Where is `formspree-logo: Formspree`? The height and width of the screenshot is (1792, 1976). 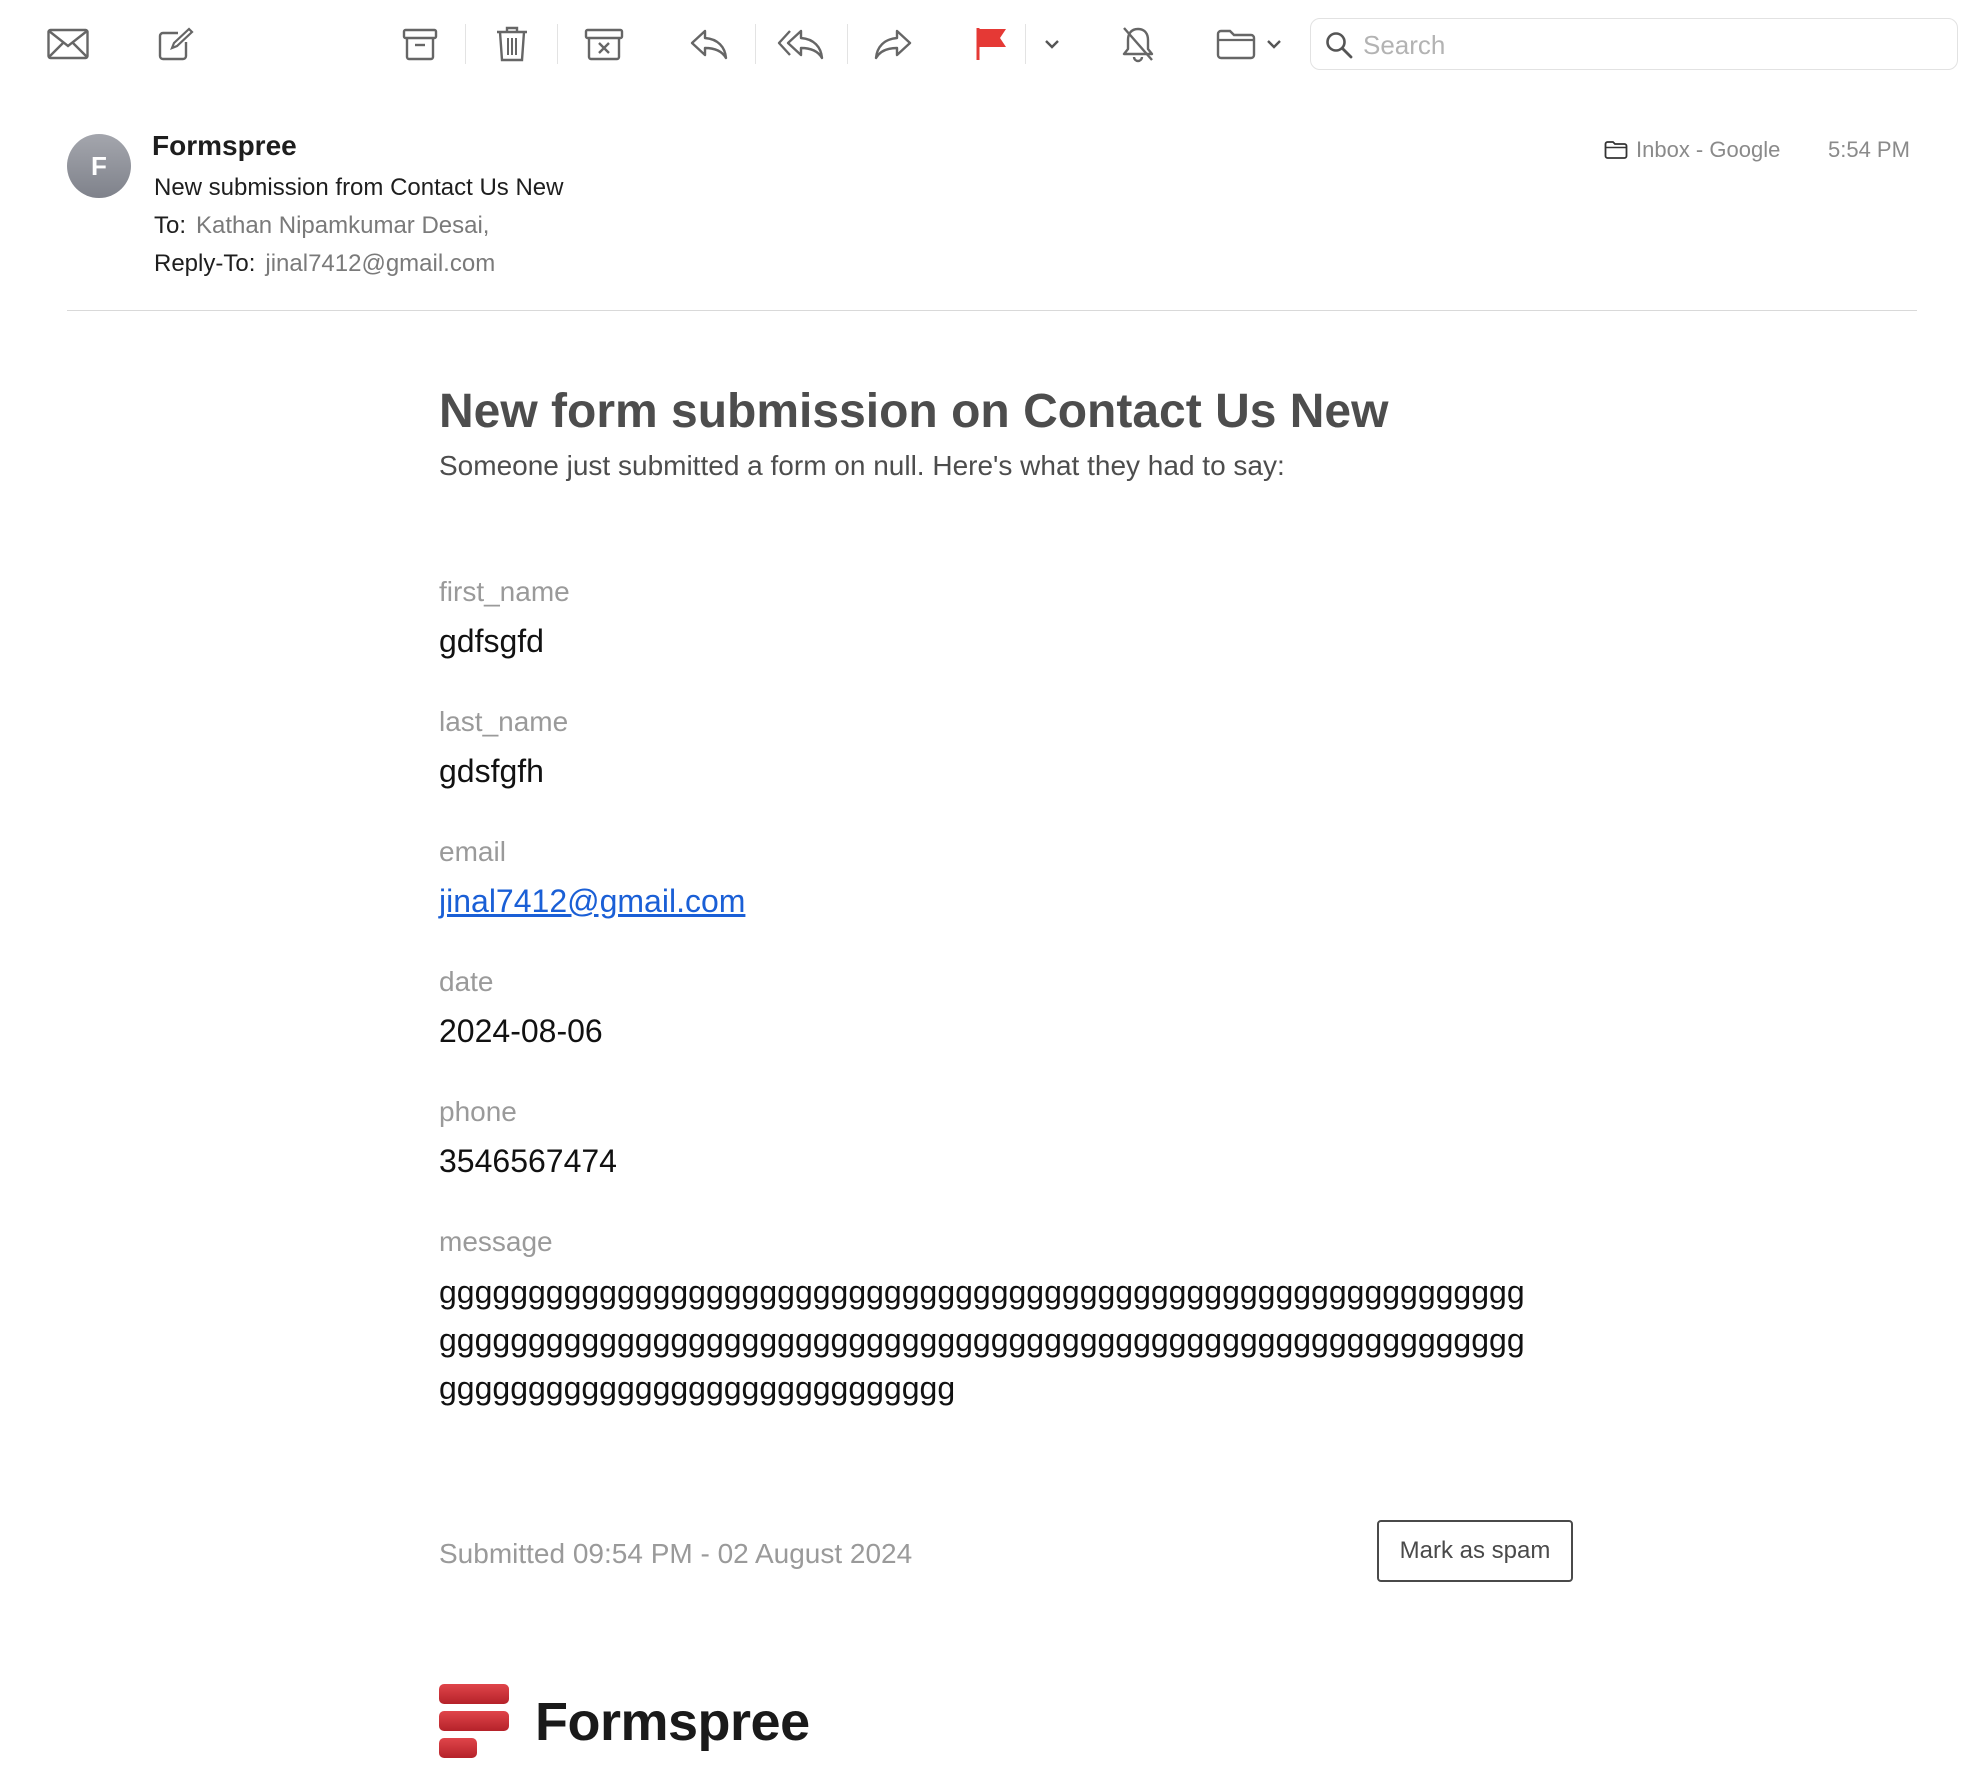 formspree-logo: Formspree is located at coordinates (624, 1722).